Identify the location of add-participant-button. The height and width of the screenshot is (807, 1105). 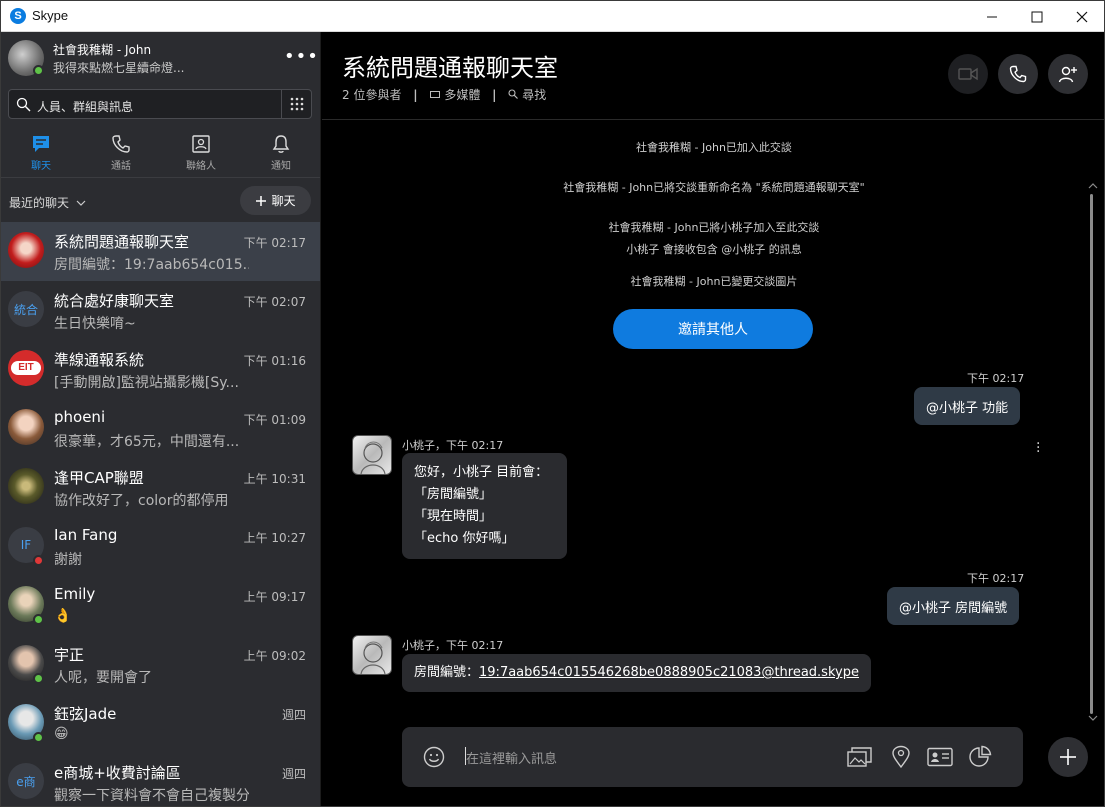
(1068, 74).